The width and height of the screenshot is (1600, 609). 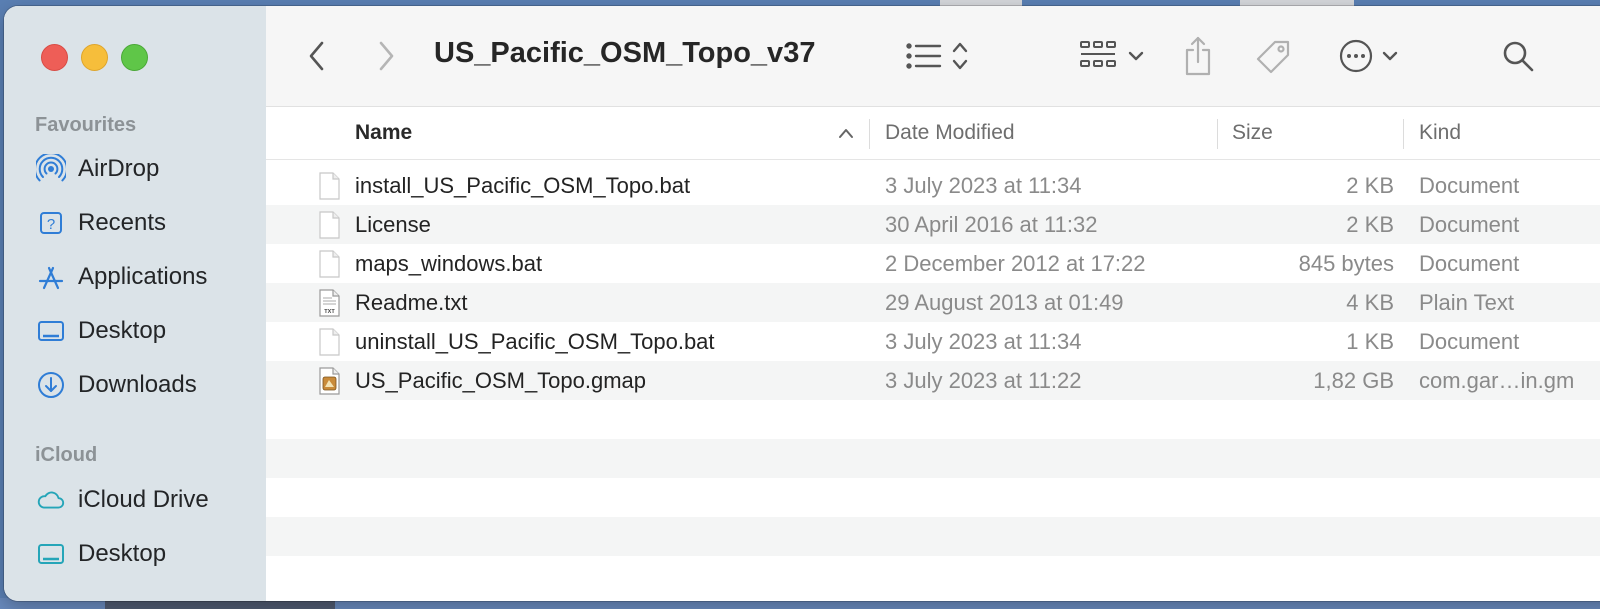 I want to click on file-date: 30 April 2016 at 11:32, so click(x=991, y=224).